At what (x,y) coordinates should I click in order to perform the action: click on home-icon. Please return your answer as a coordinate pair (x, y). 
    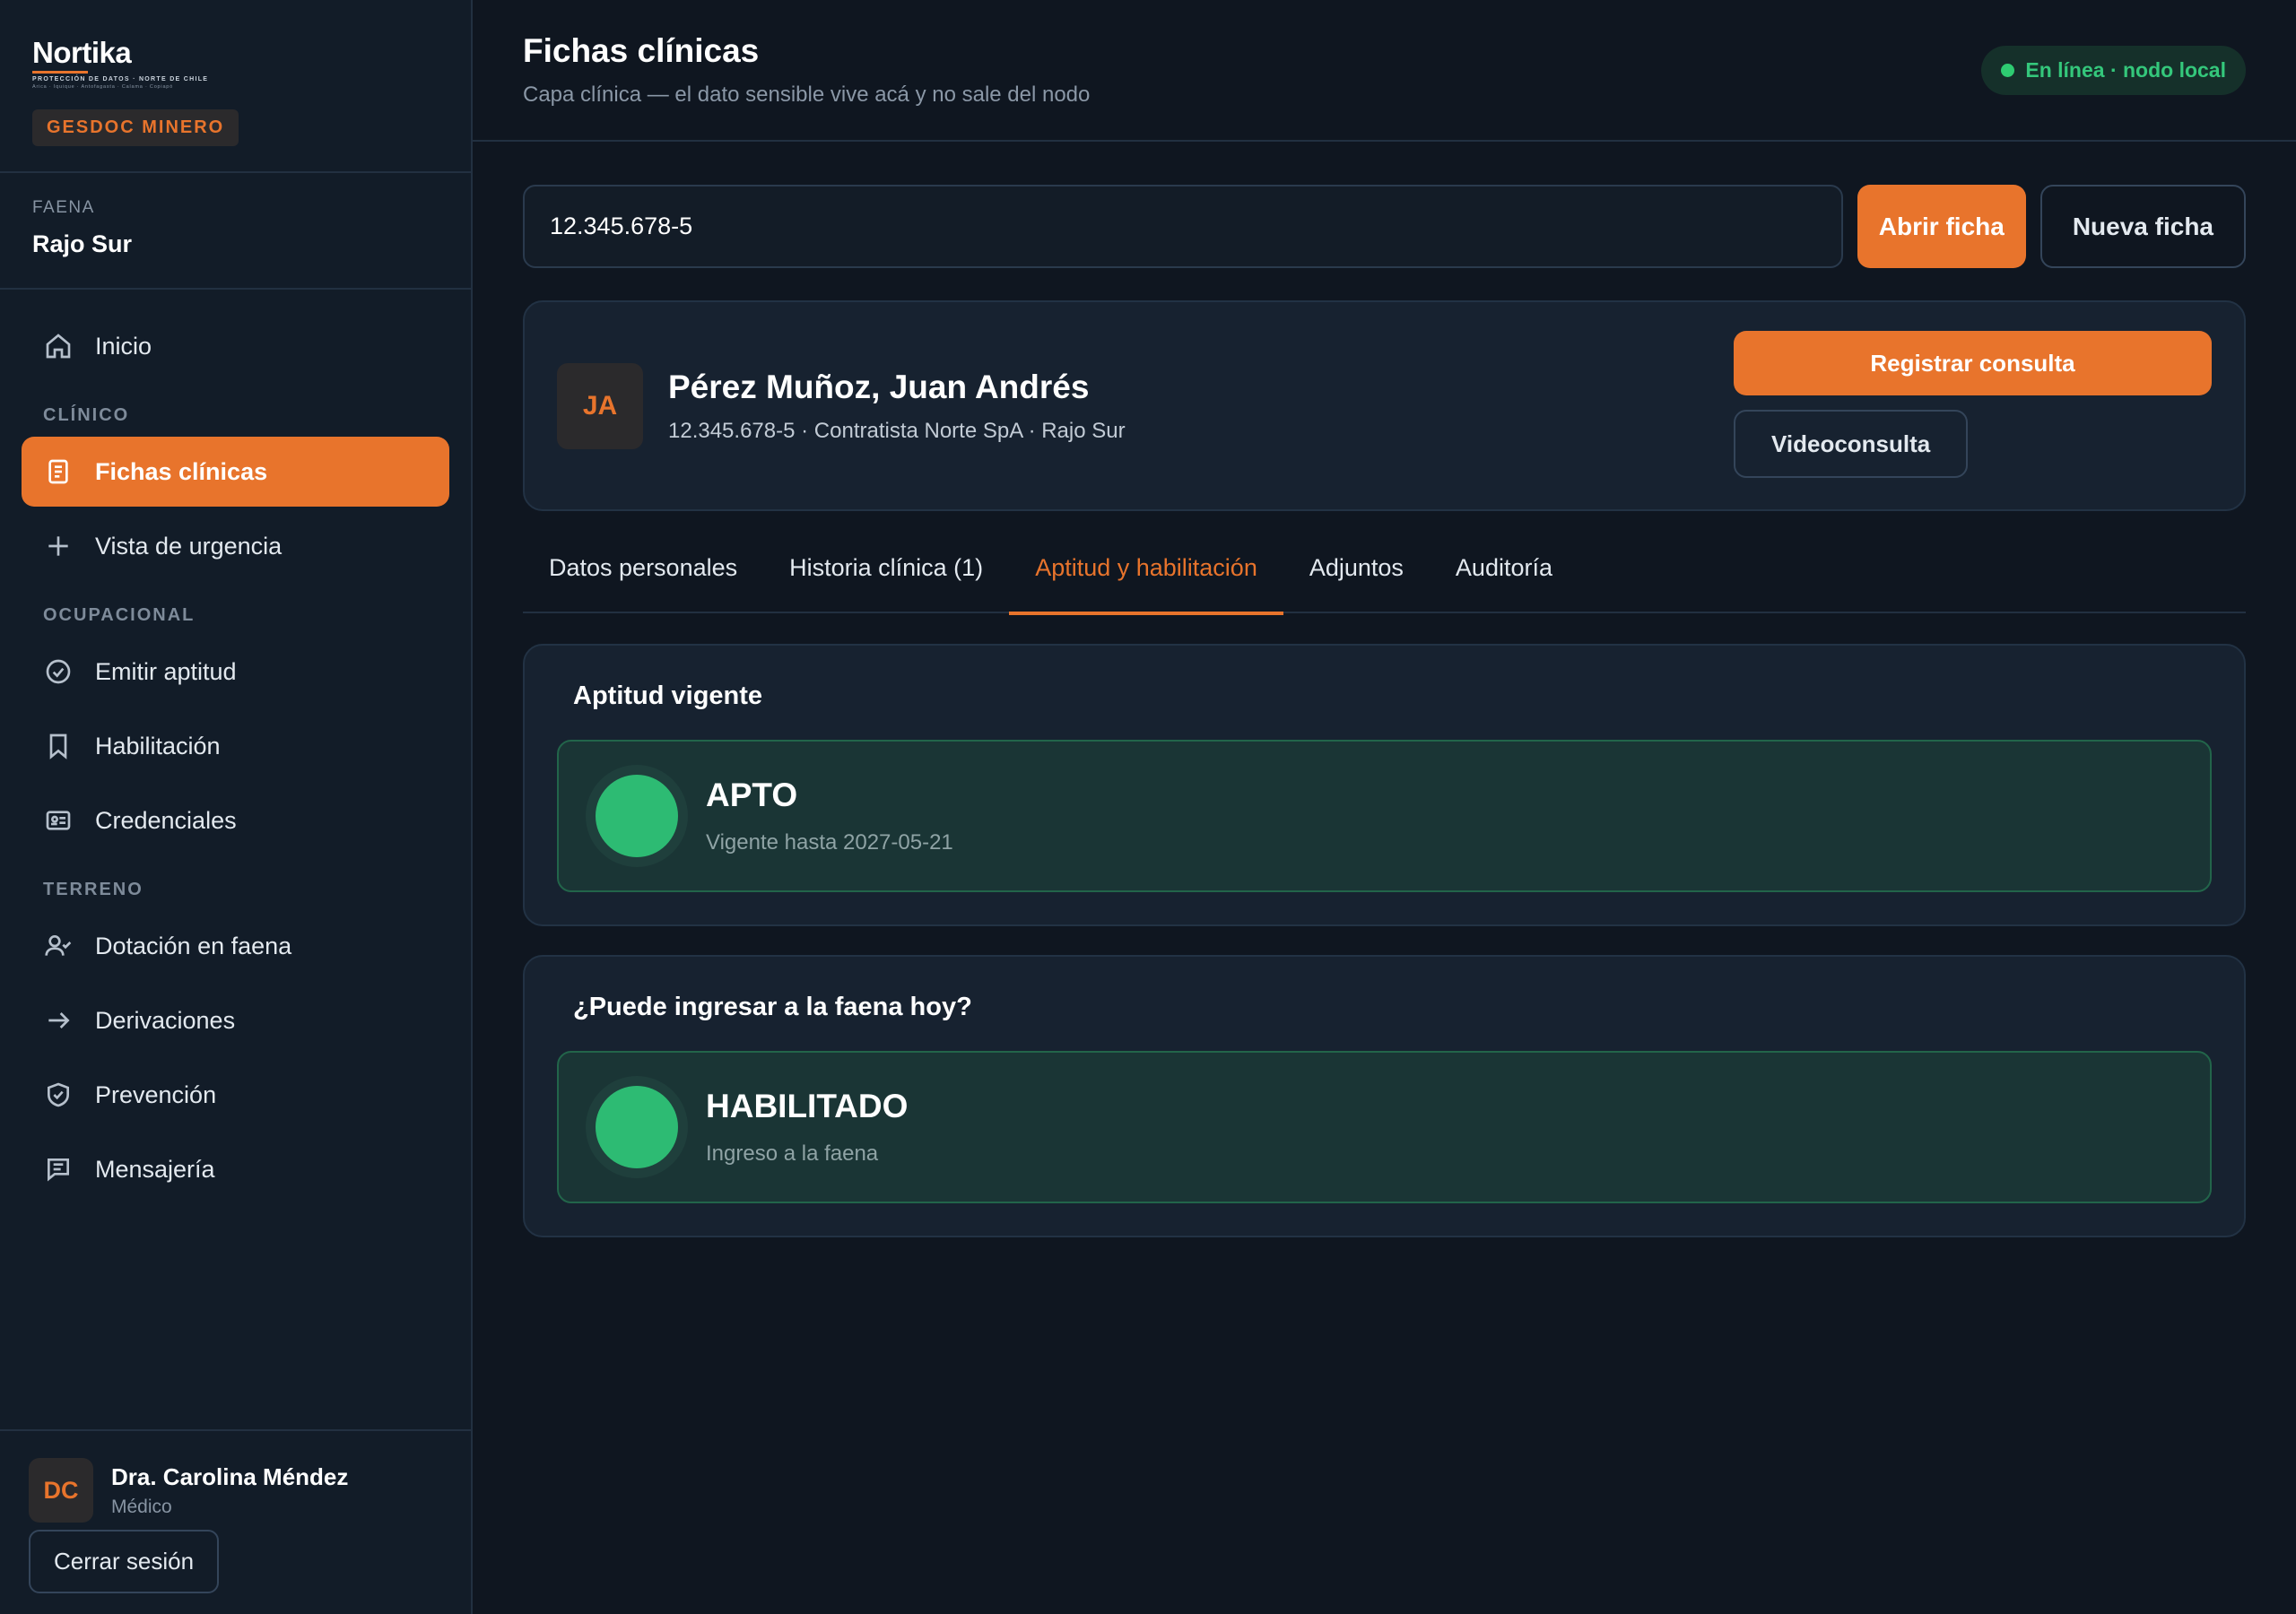
    Looking at the image, I should click on (58, 346).